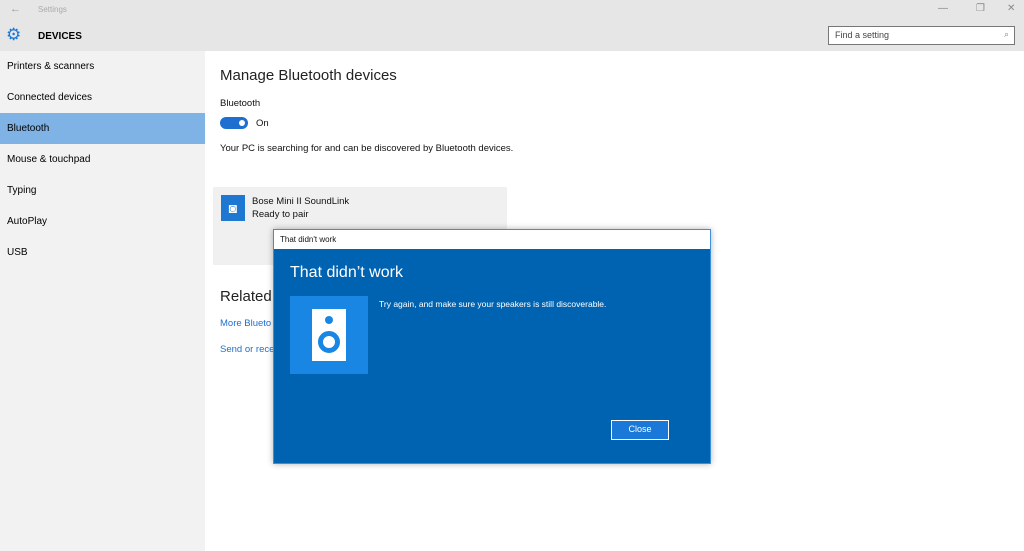 Image resolution: width=1024 pixels, height=551 pixels. I want to click on sidebar-item-printers: Printers & scanners, so click(102, 66).